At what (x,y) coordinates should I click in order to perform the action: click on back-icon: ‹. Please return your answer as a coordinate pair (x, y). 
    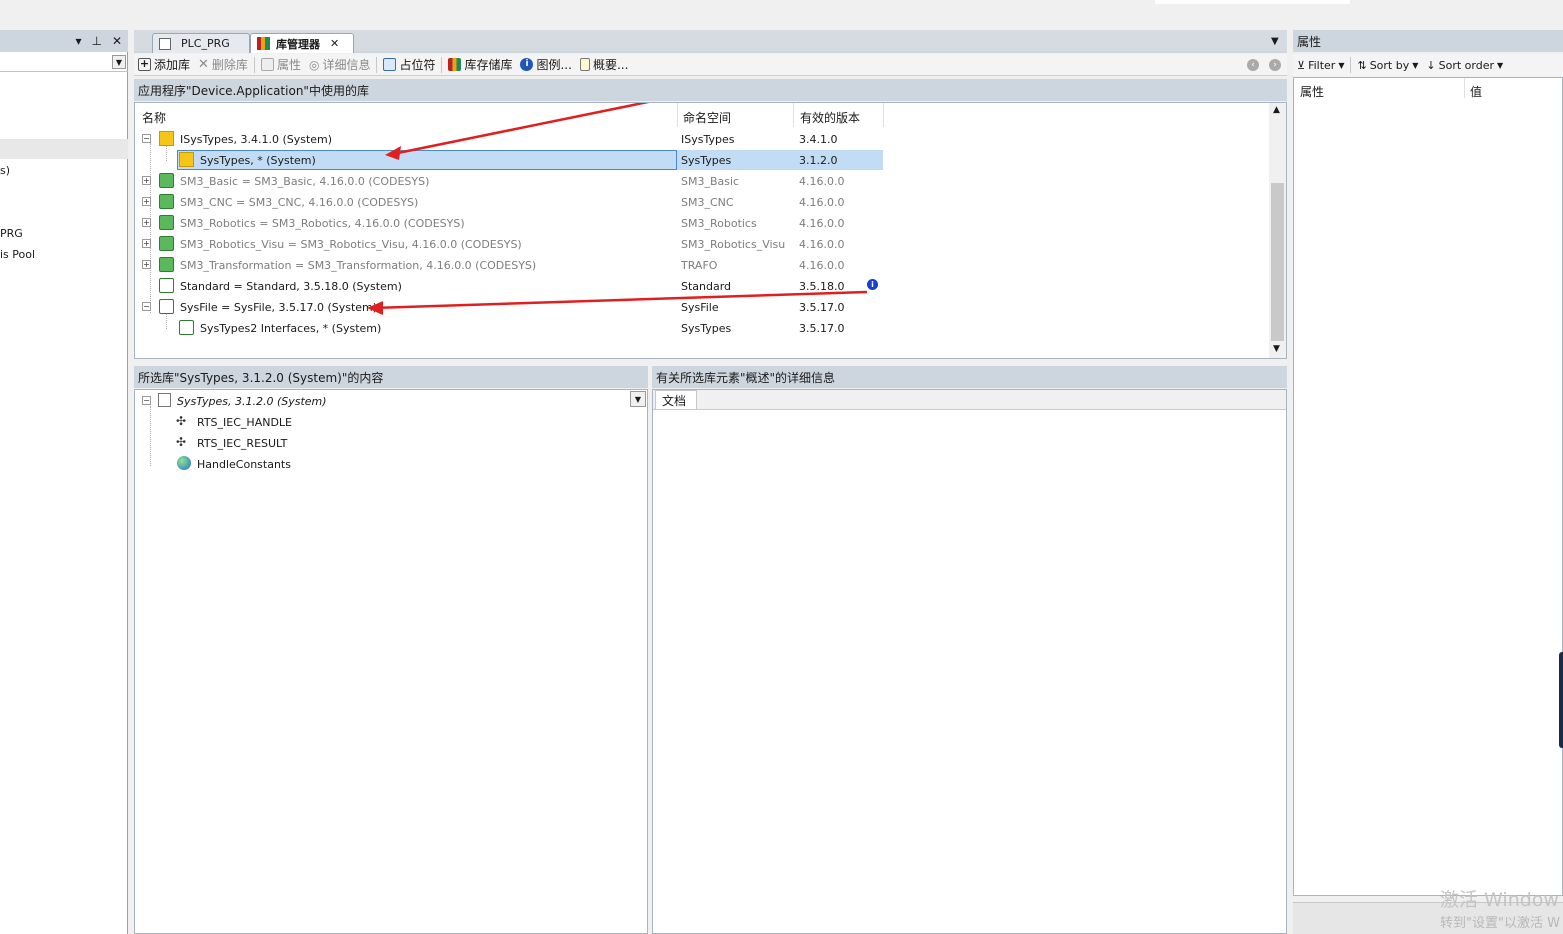
    Looking at the image, I should click on (1253, 64).